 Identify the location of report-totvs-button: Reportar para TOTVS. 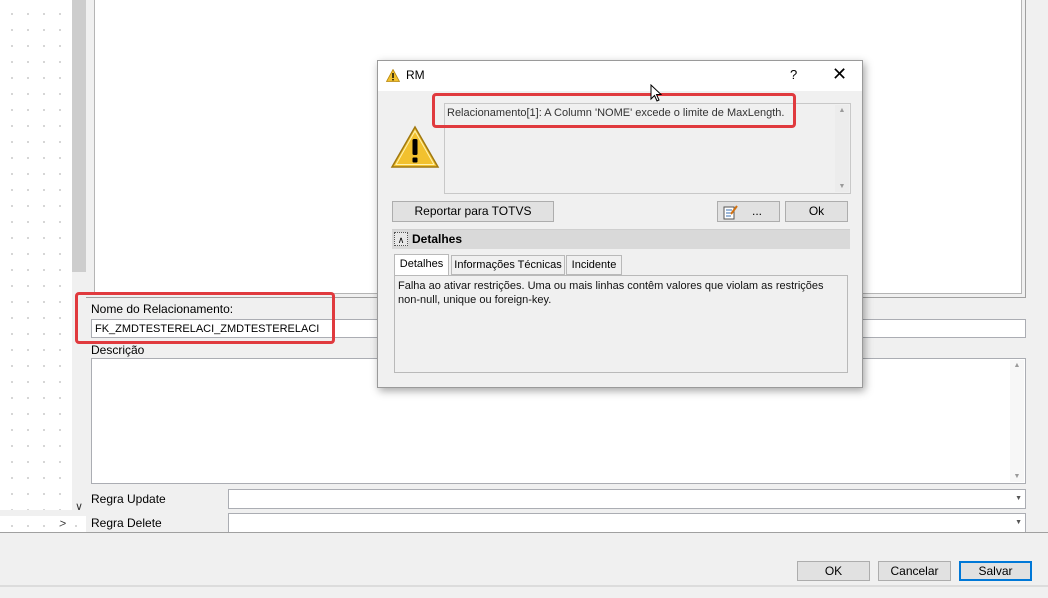
(473, 211).